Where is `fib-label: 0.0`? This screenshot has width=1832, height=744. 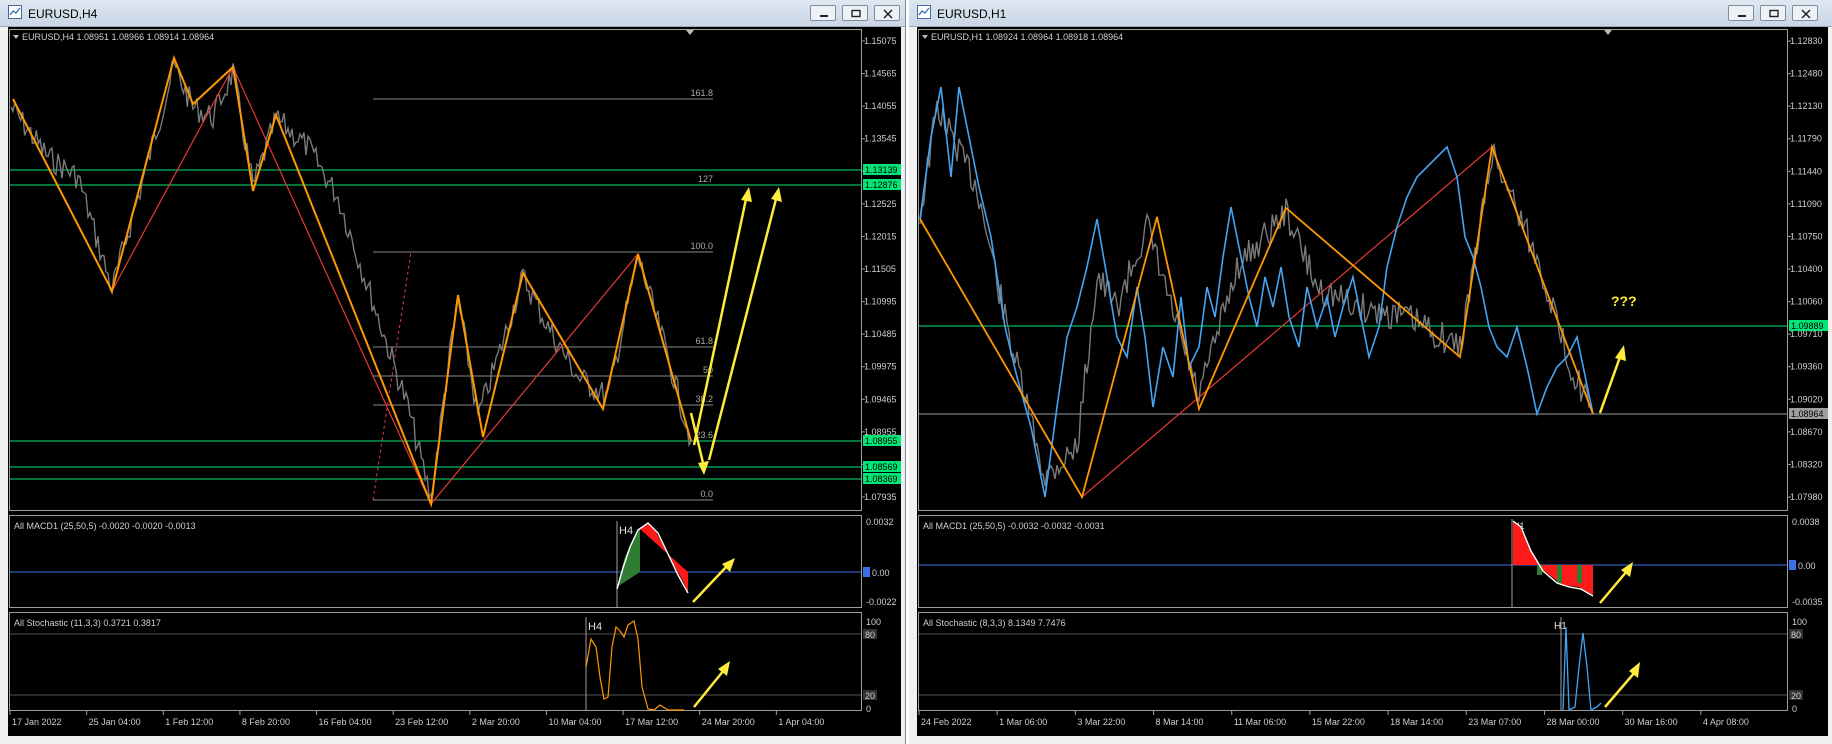
fib-label: 0.0 is located at coordinates (706, 494).